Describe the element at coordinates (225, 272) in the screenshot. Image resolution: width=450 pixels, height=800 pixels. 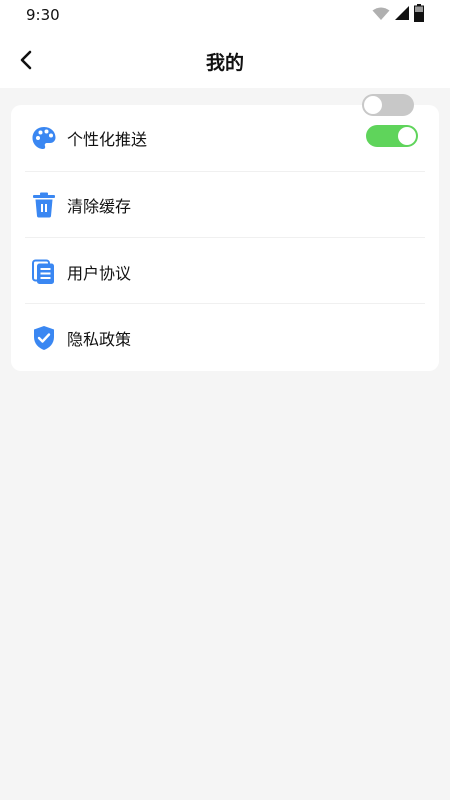
I see `settings-item-user-agreement: 用户协议` at that location.